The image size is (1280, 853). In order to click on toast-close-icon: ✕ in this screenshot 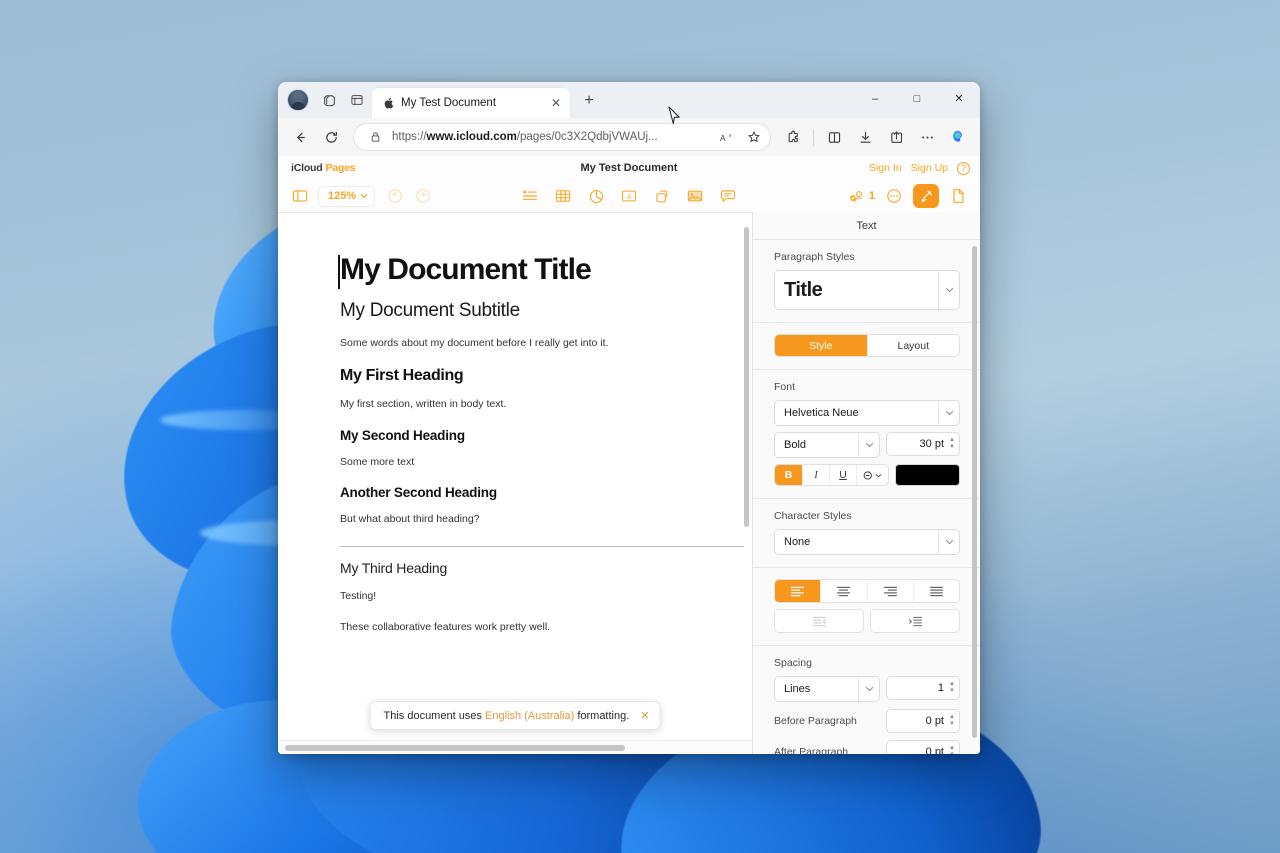, I will do `click(644, 715)`.